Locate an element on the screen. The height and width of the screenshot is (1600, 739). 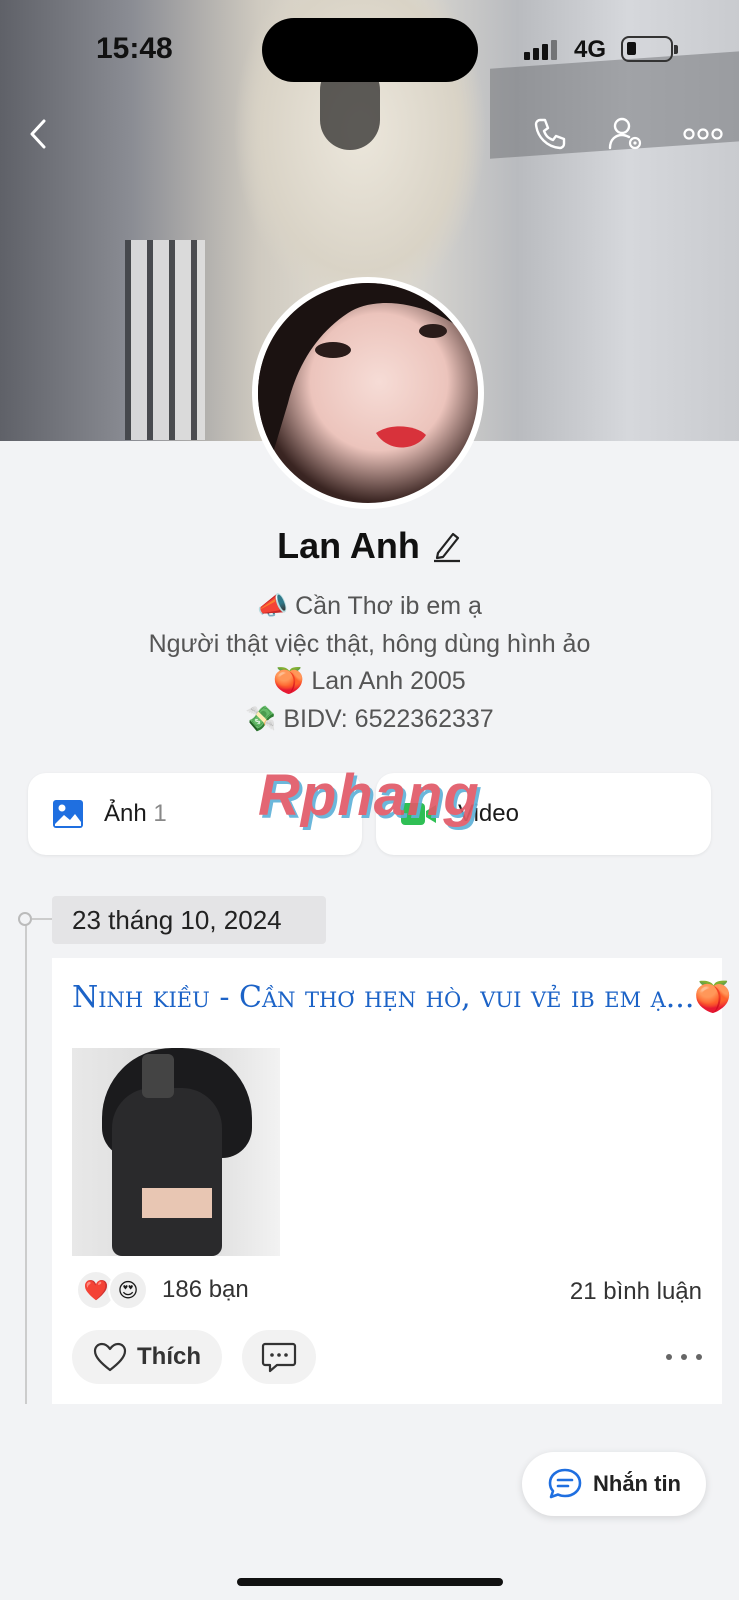
comment-icon is located at coordinates (279, 1357).